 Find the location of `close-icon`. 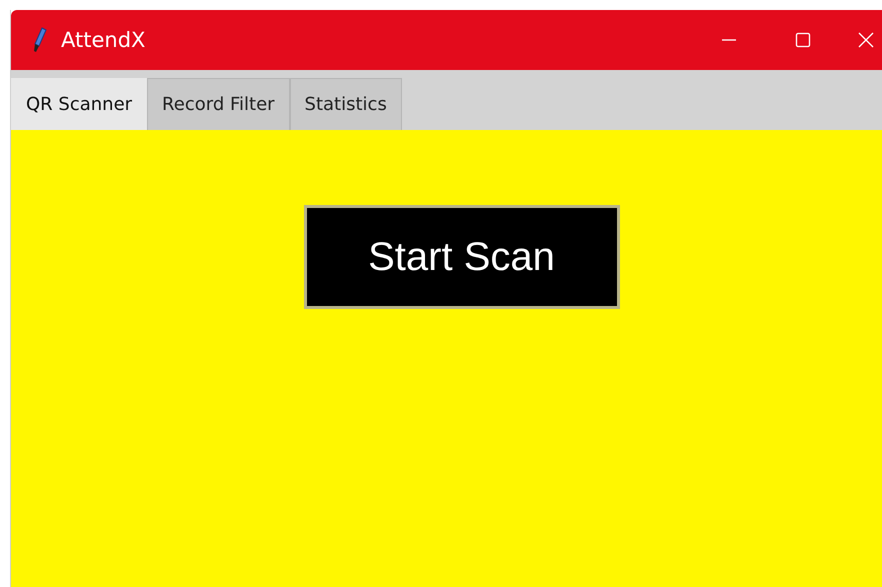

close-icon is located at coordinates (866, 40).